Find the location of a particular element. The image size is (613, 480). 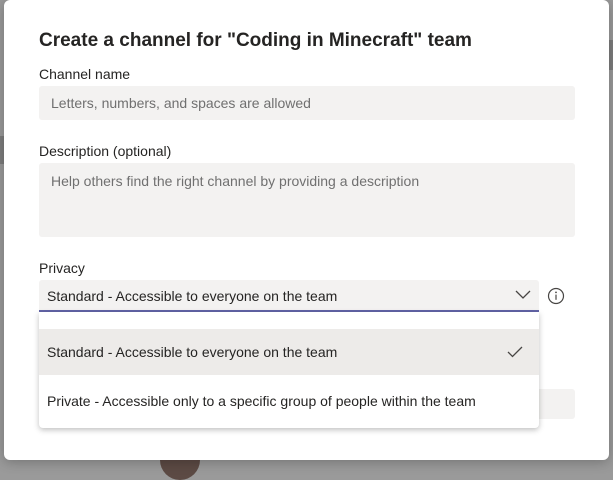

checkmark-icon is located at coordinates (515, 352).